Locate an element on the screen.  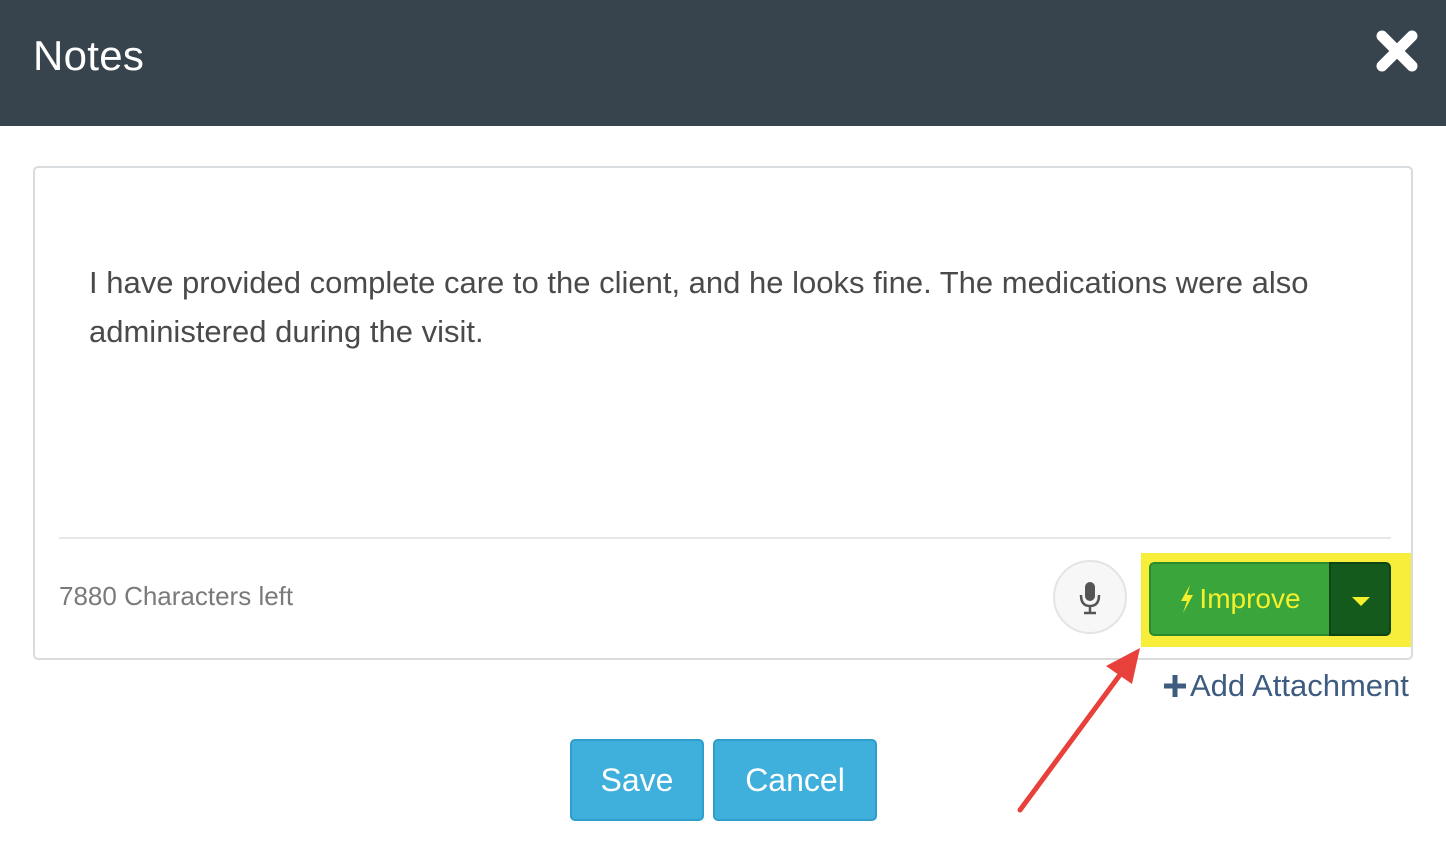
microphone-icon is located at coordinates (1090, 598).